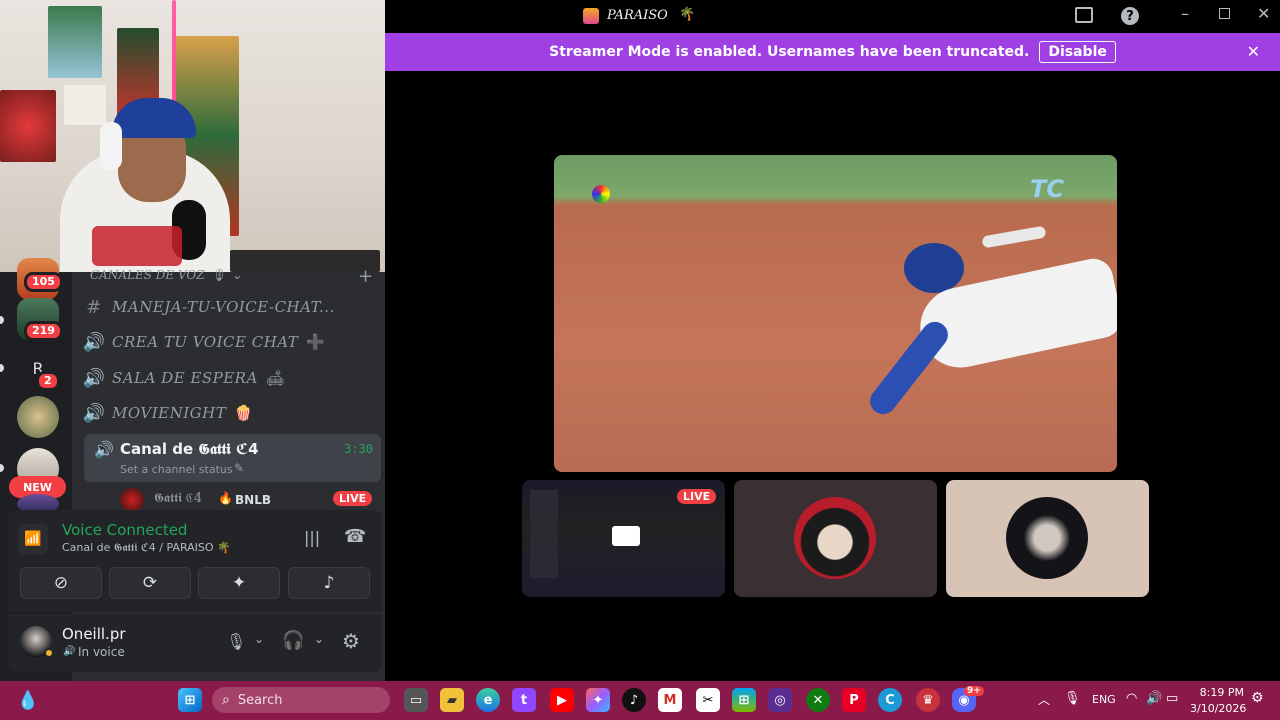  Describe the element at coordinates (239, 468) in the screenshot. I see `pencil-icon: ✎` at that location.